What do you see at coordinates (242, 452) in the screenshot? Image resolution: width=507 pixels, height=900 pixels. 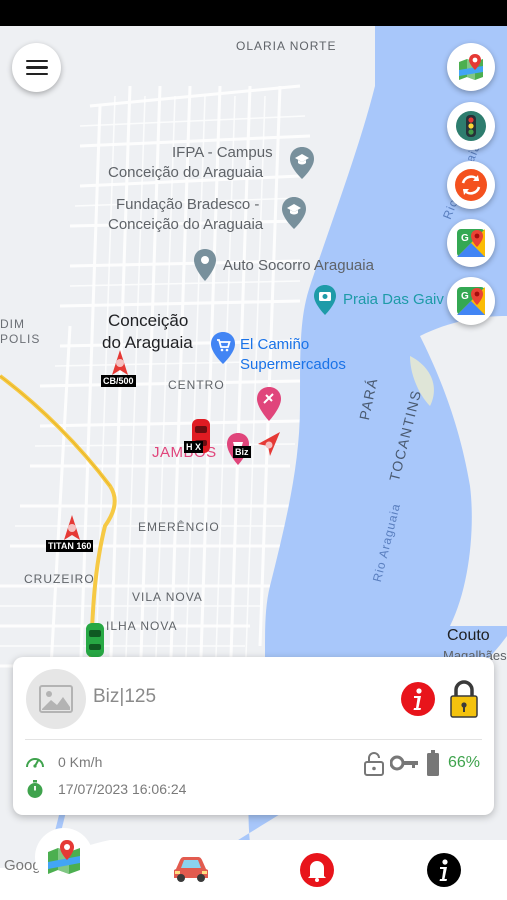 I see `vehicle-tag-biz: Biz` at bounding box center [242, 452].